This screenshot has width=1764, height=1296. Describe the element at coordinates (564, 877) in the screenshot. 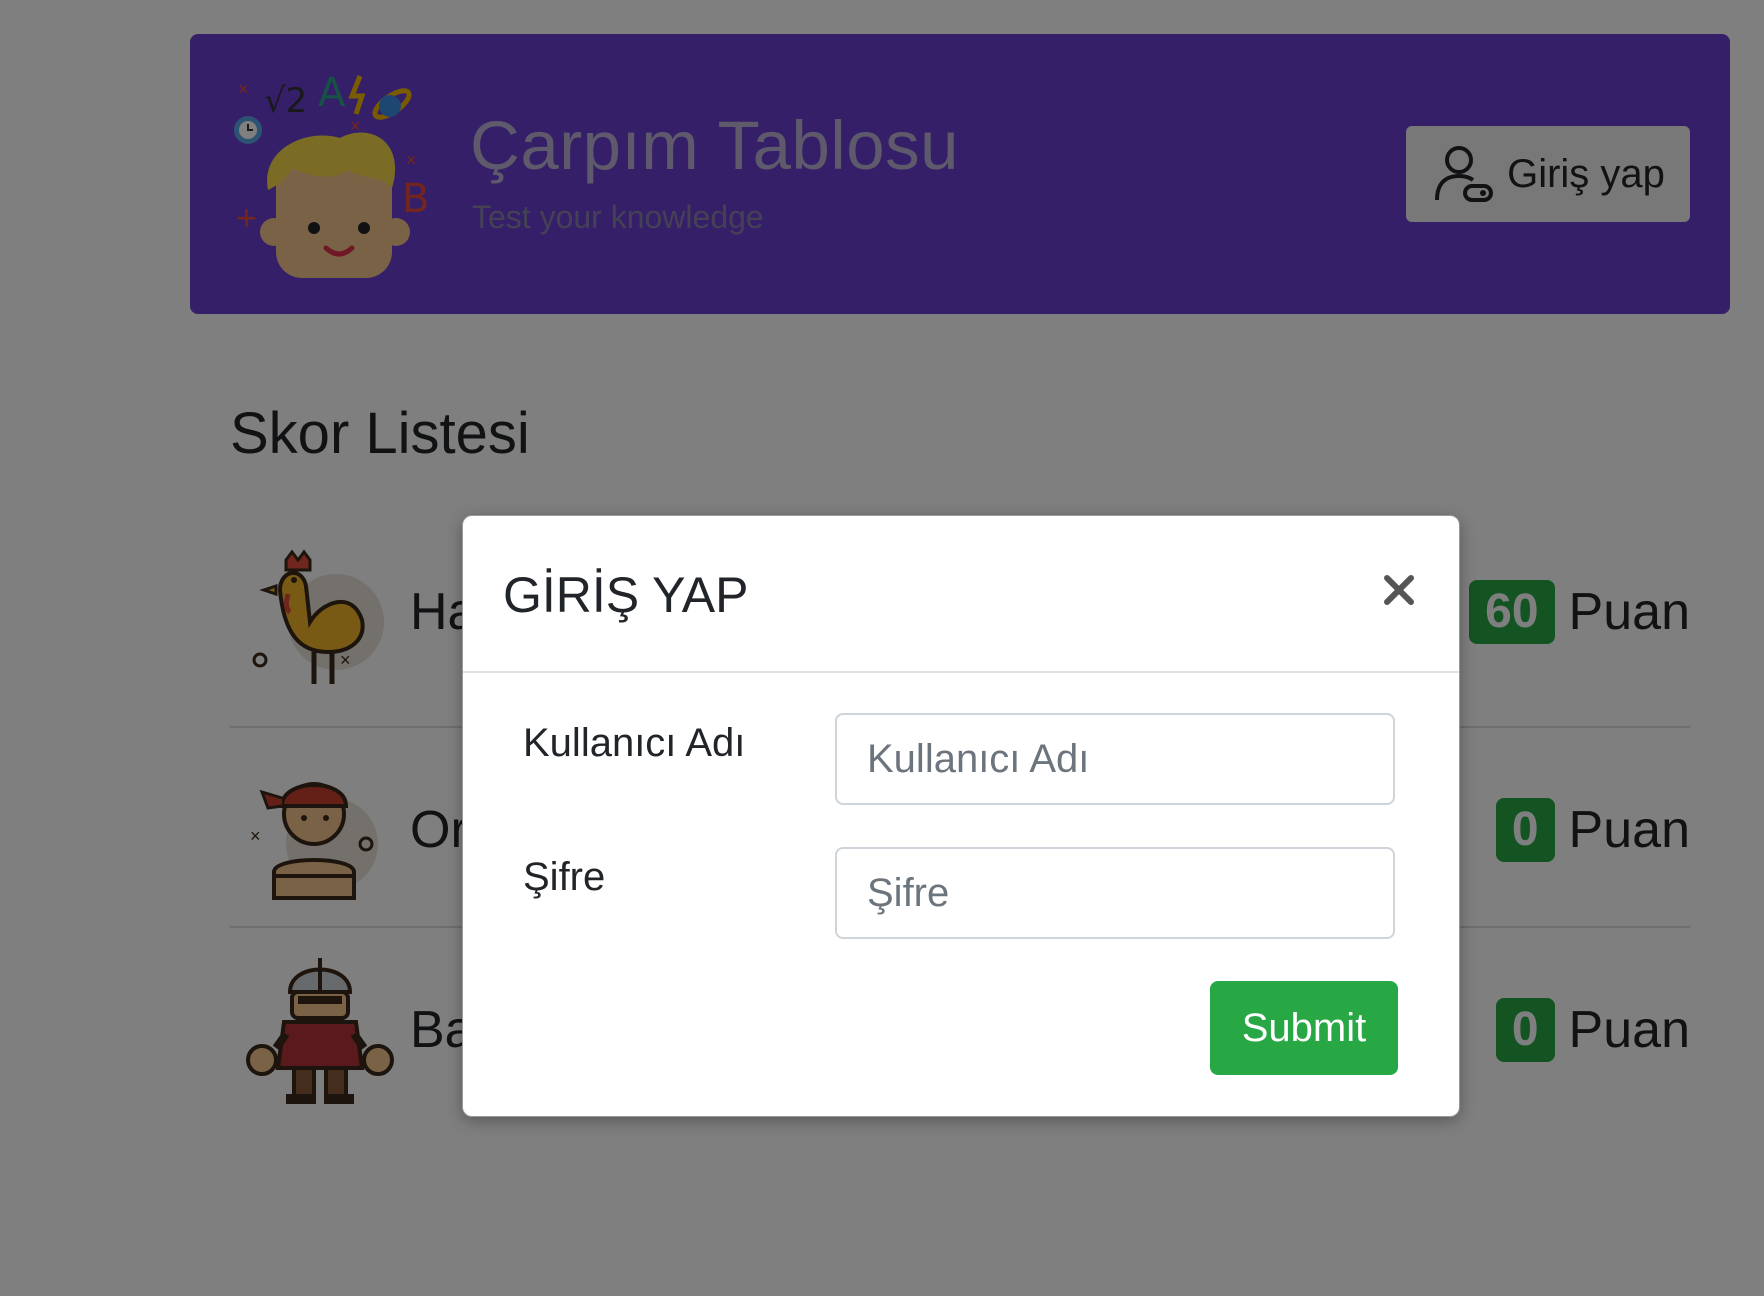

I see `password-label: Şifre` at that location.